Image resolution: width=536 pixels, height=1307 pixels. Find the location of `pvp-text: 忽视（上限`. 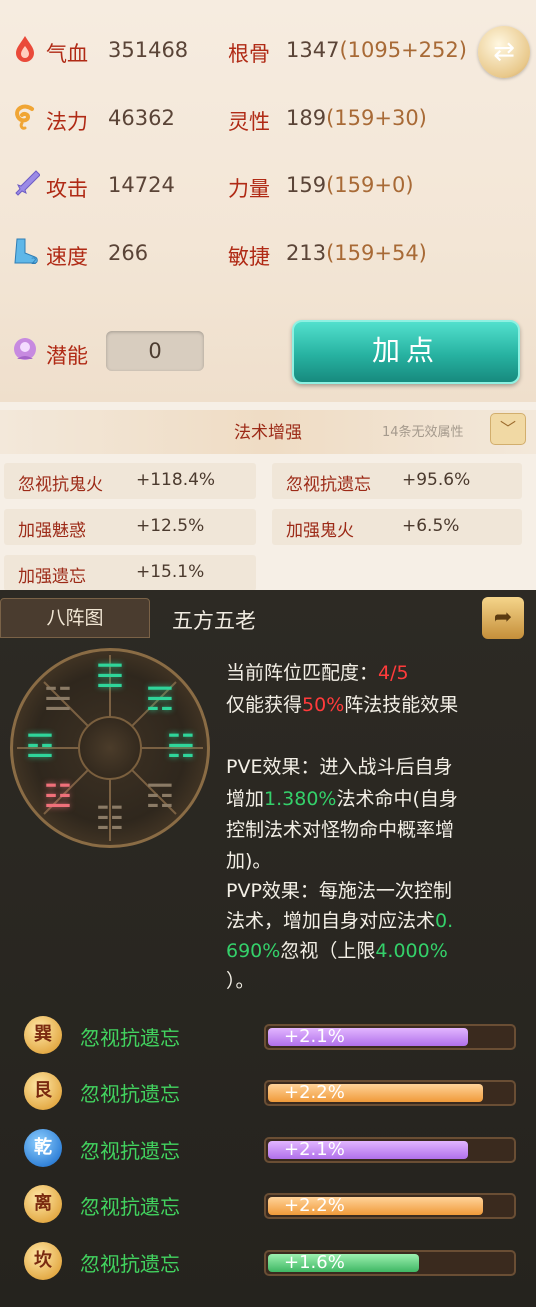

pvp-text: 忽视（上限 is located at coordinates (328, 951).